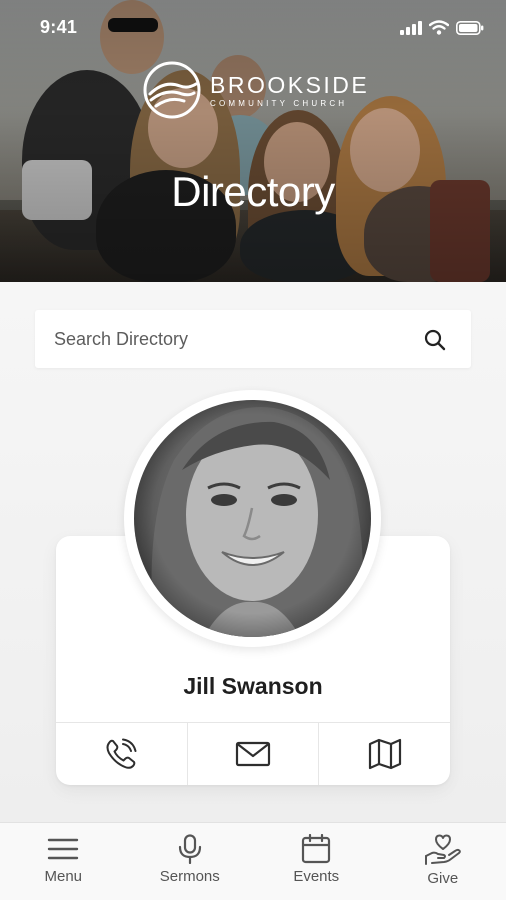 The image size is (506, 900). Describe the element at coordinates (290, 84) in the screenshot. I see `brand-name: BROOKSIDE` at that location.